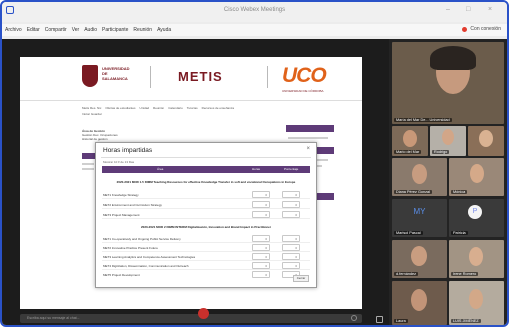  What do you see at coordinates (120, 108) in the screenshot?
I see `nav-item: Ofertas de estudiantes` at bounding box center [120, 108].